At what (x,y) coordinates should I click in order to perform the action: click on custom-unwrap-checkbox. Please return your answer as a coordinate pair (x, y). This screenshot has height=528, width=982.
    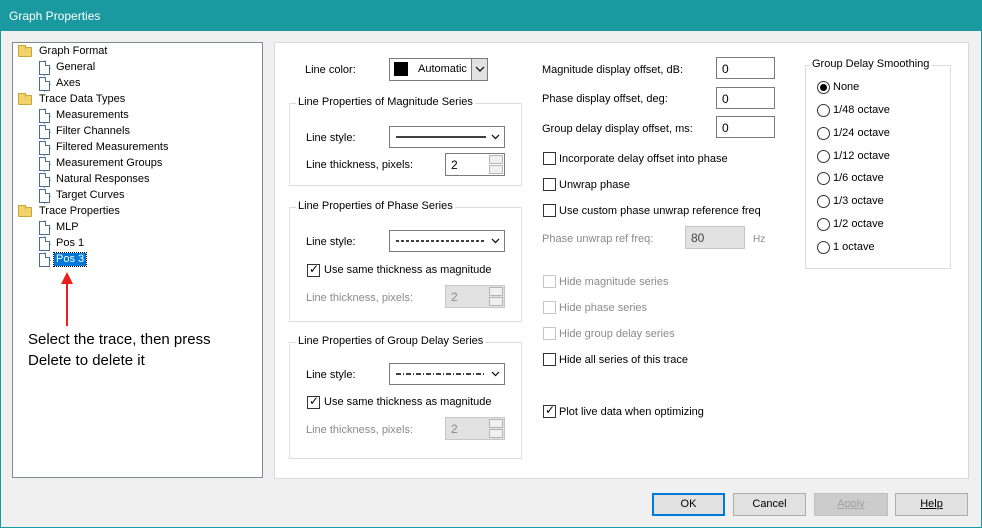
    Looking at the image, I should click on (549, 210).